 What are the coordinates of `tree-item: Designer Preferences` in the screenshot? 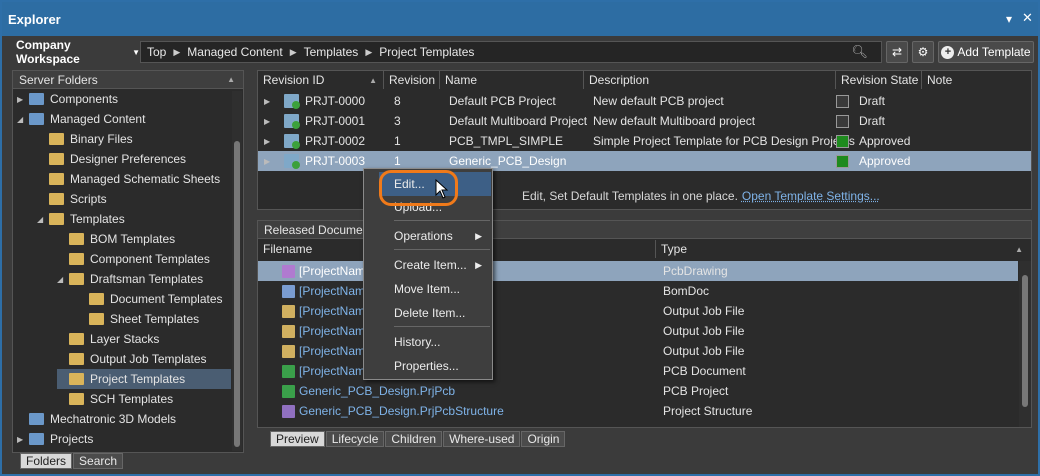 It's located at (111, 159).